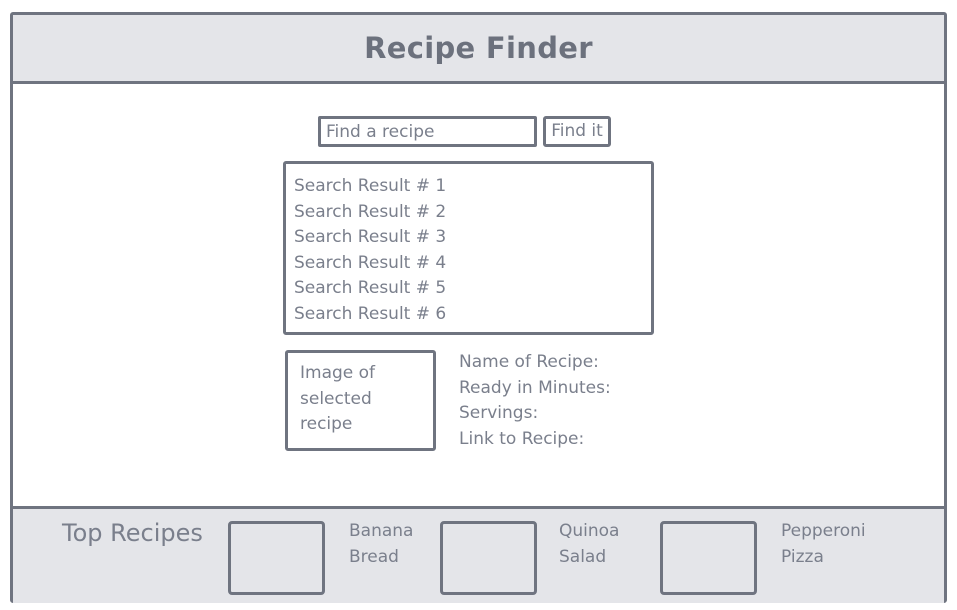  What do you see at coordinates (132, 533) in the screenshot?
I see `top-recipes-title: Top Recipes` at bounding box center [132, 533].